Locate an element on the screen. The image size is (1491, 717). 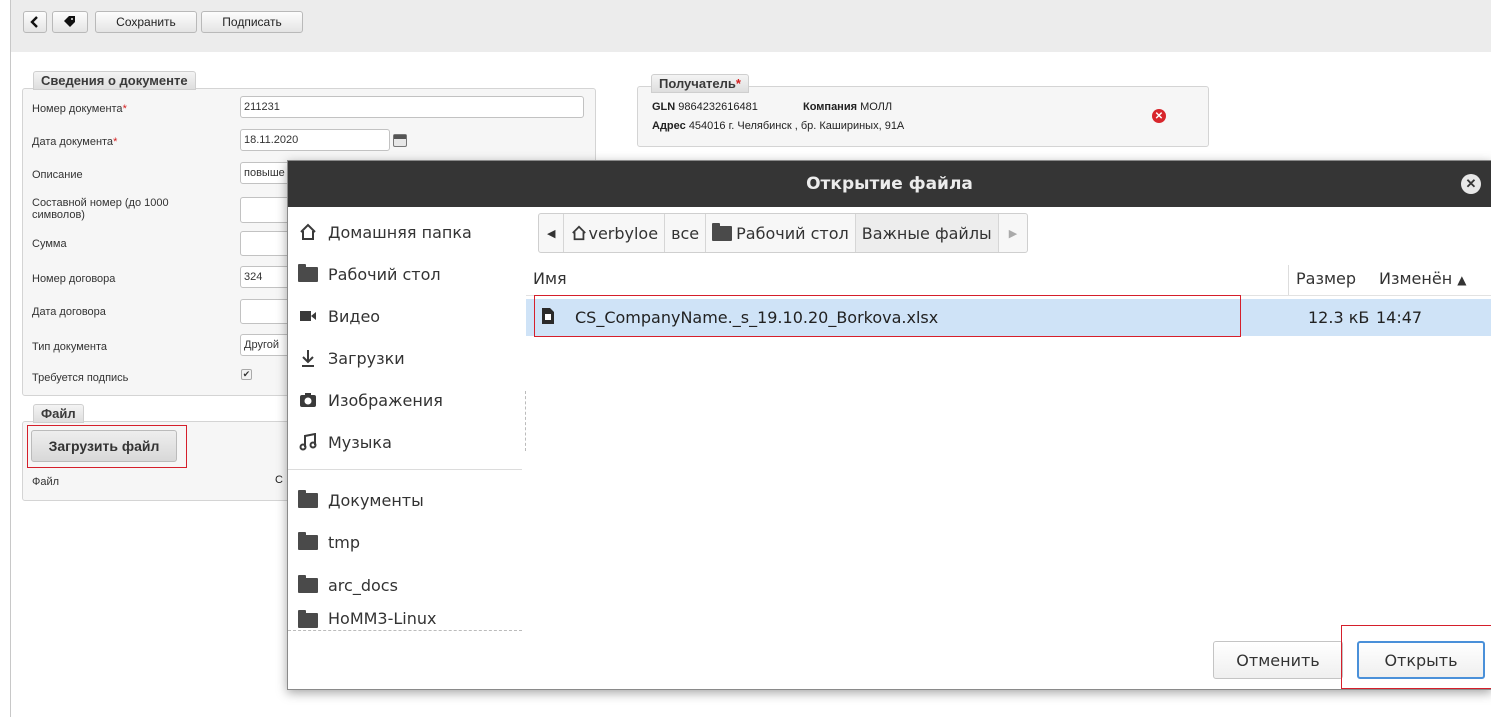
place-label: Рабочий стол is located at coordinates (384, 274).